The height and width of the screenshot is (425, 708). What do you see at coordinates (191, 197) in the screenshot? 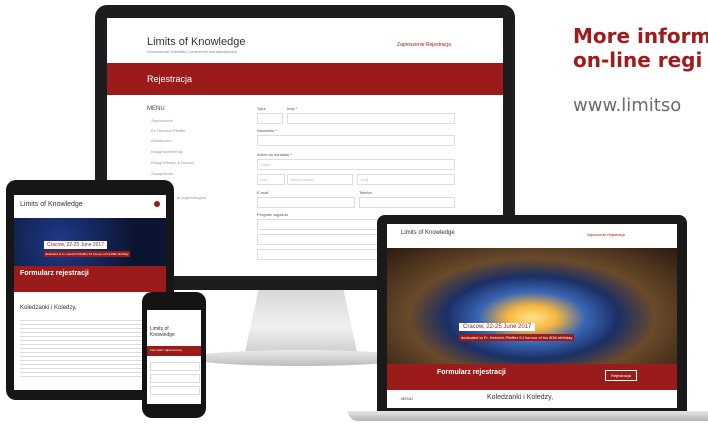
I see `desktop-trailing-text: ja organizacyjna` at bounding box center [191, 197].